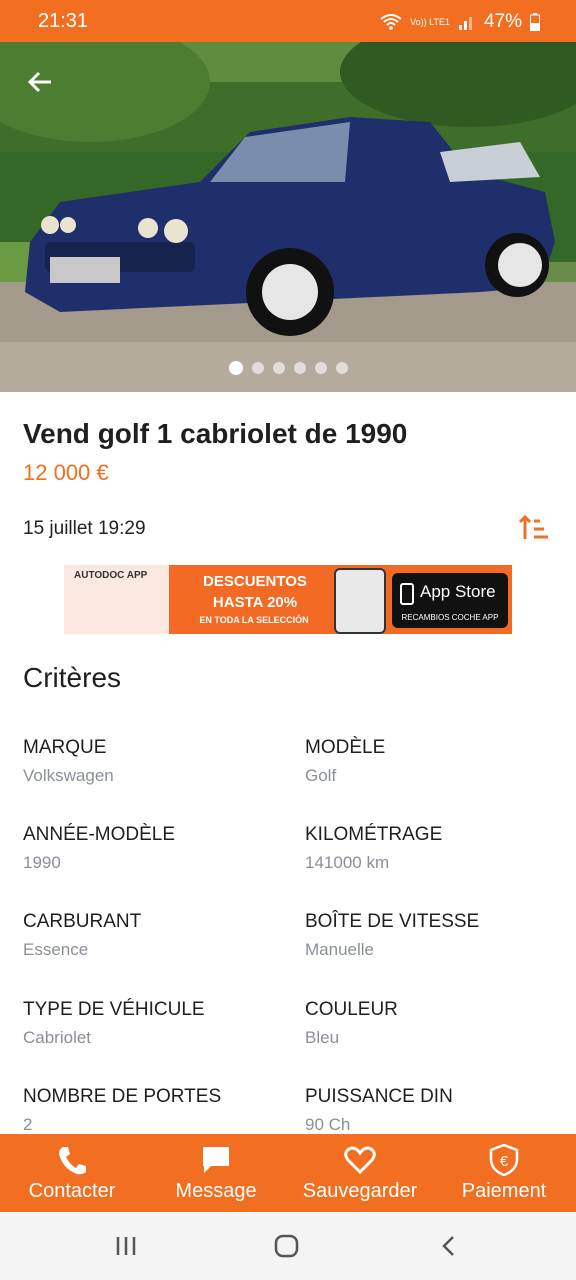 Image resolution: width=576 pixels, height=1280 pixels. I want to click on criteria-item: ANNÉE-MODÈLE 1990, so click(158, 848).